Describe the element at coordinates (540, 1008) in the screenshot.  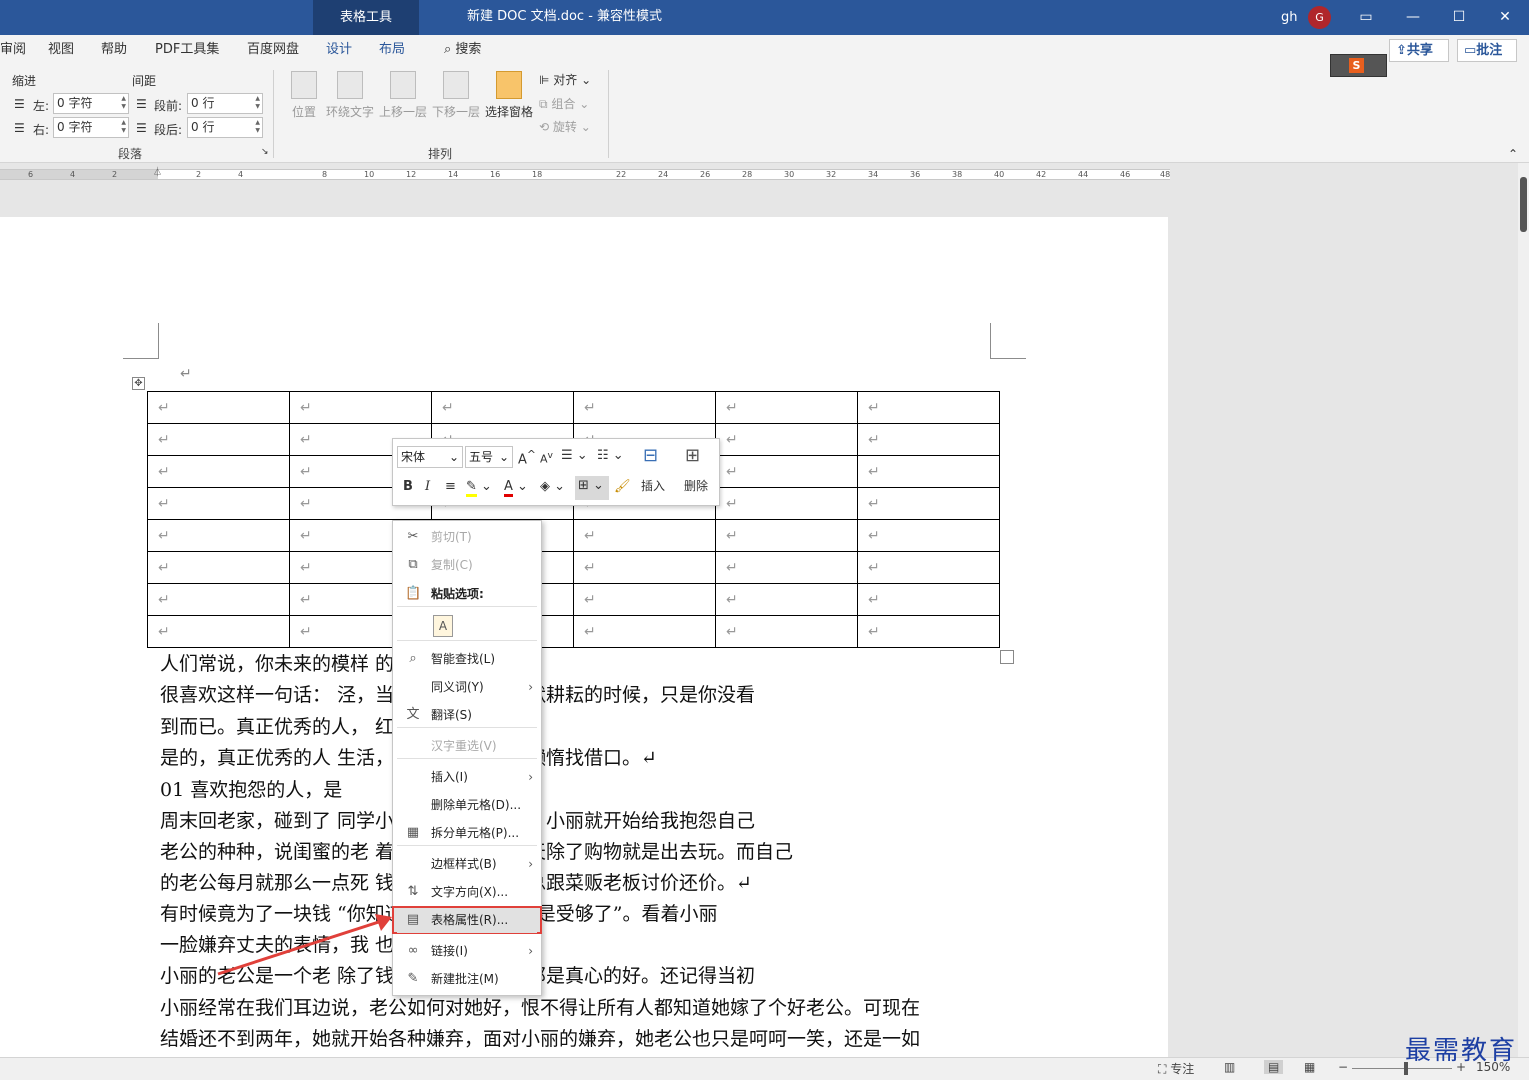
I see `body-text-line: 小丽经常在我们耳边说，老公如何对她好，恨不得让所有人都知道她嫁了个好老公。可现在` at that location.